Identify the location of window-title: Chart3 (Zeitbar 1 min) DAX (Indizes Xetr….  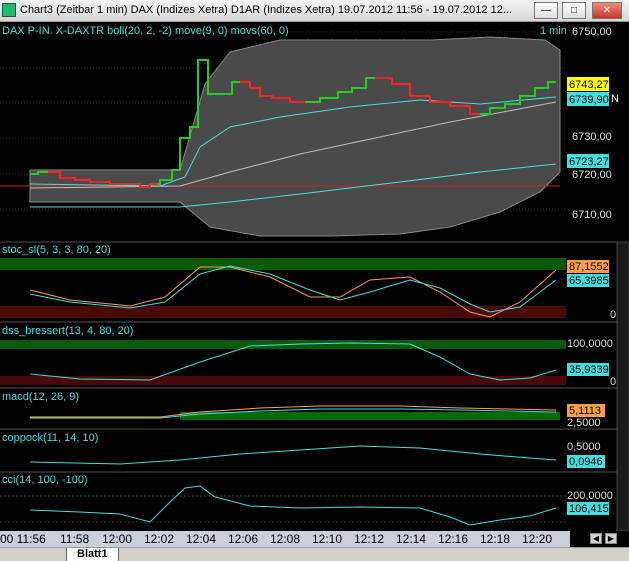
(266, 10).